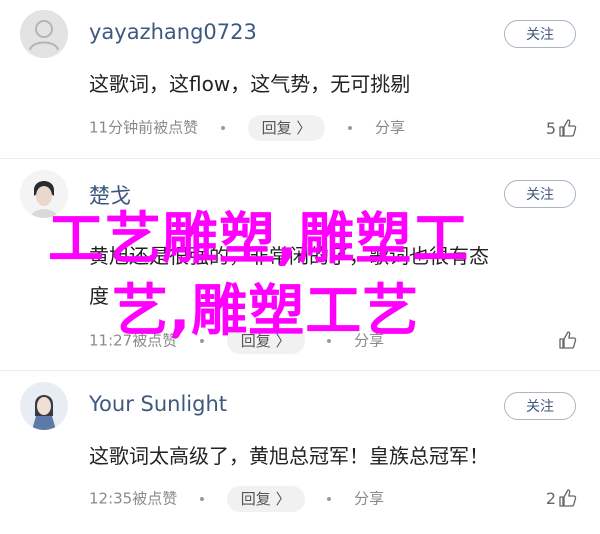 Image resolution: width=600 pixels, height=534 pixels. I want to click on like-button: 2, so click(562, 498).